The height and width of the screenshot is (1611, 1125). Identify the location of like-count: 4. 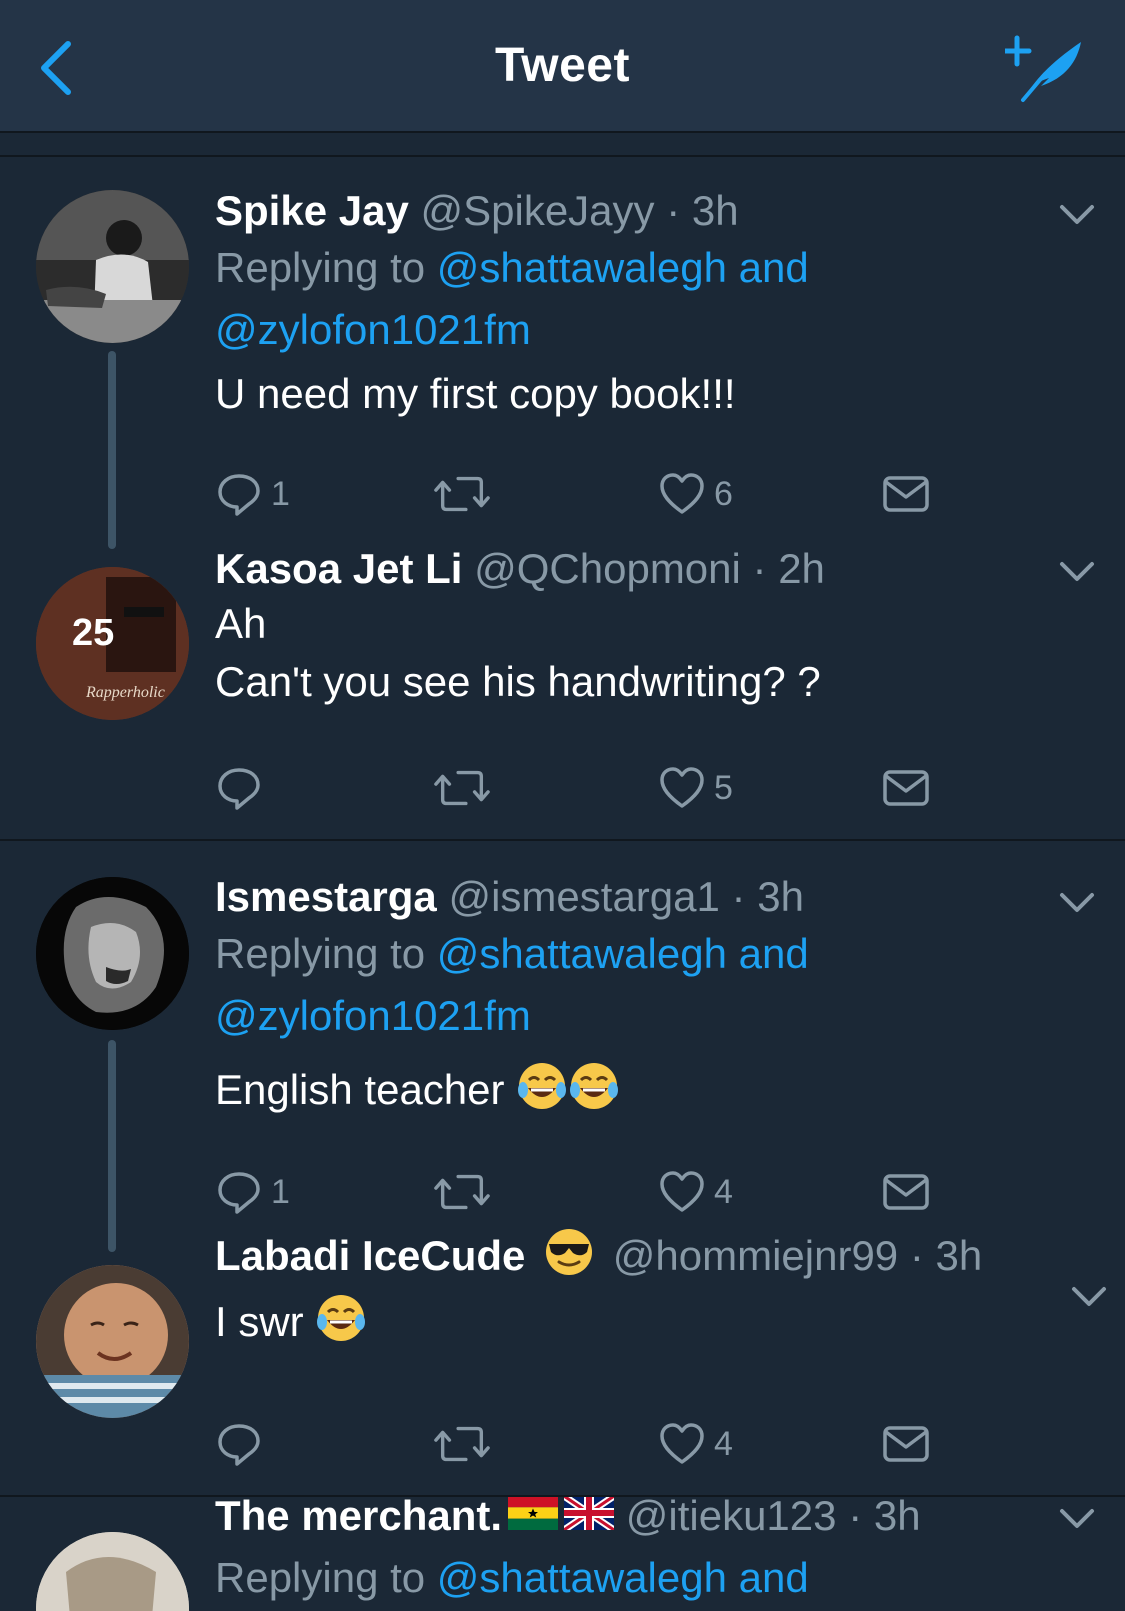
(723, 1443).